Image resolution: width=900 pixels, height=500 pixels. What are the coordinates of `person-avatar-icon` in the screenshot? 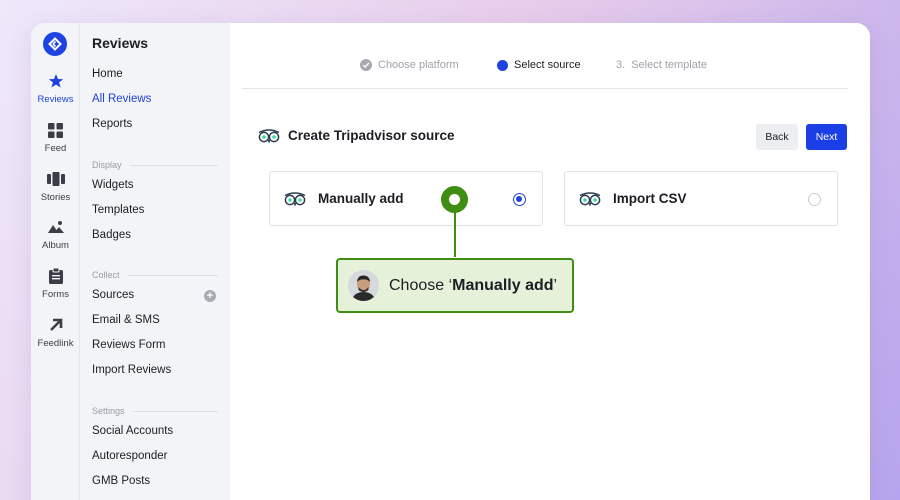 It's located at (363, 285).